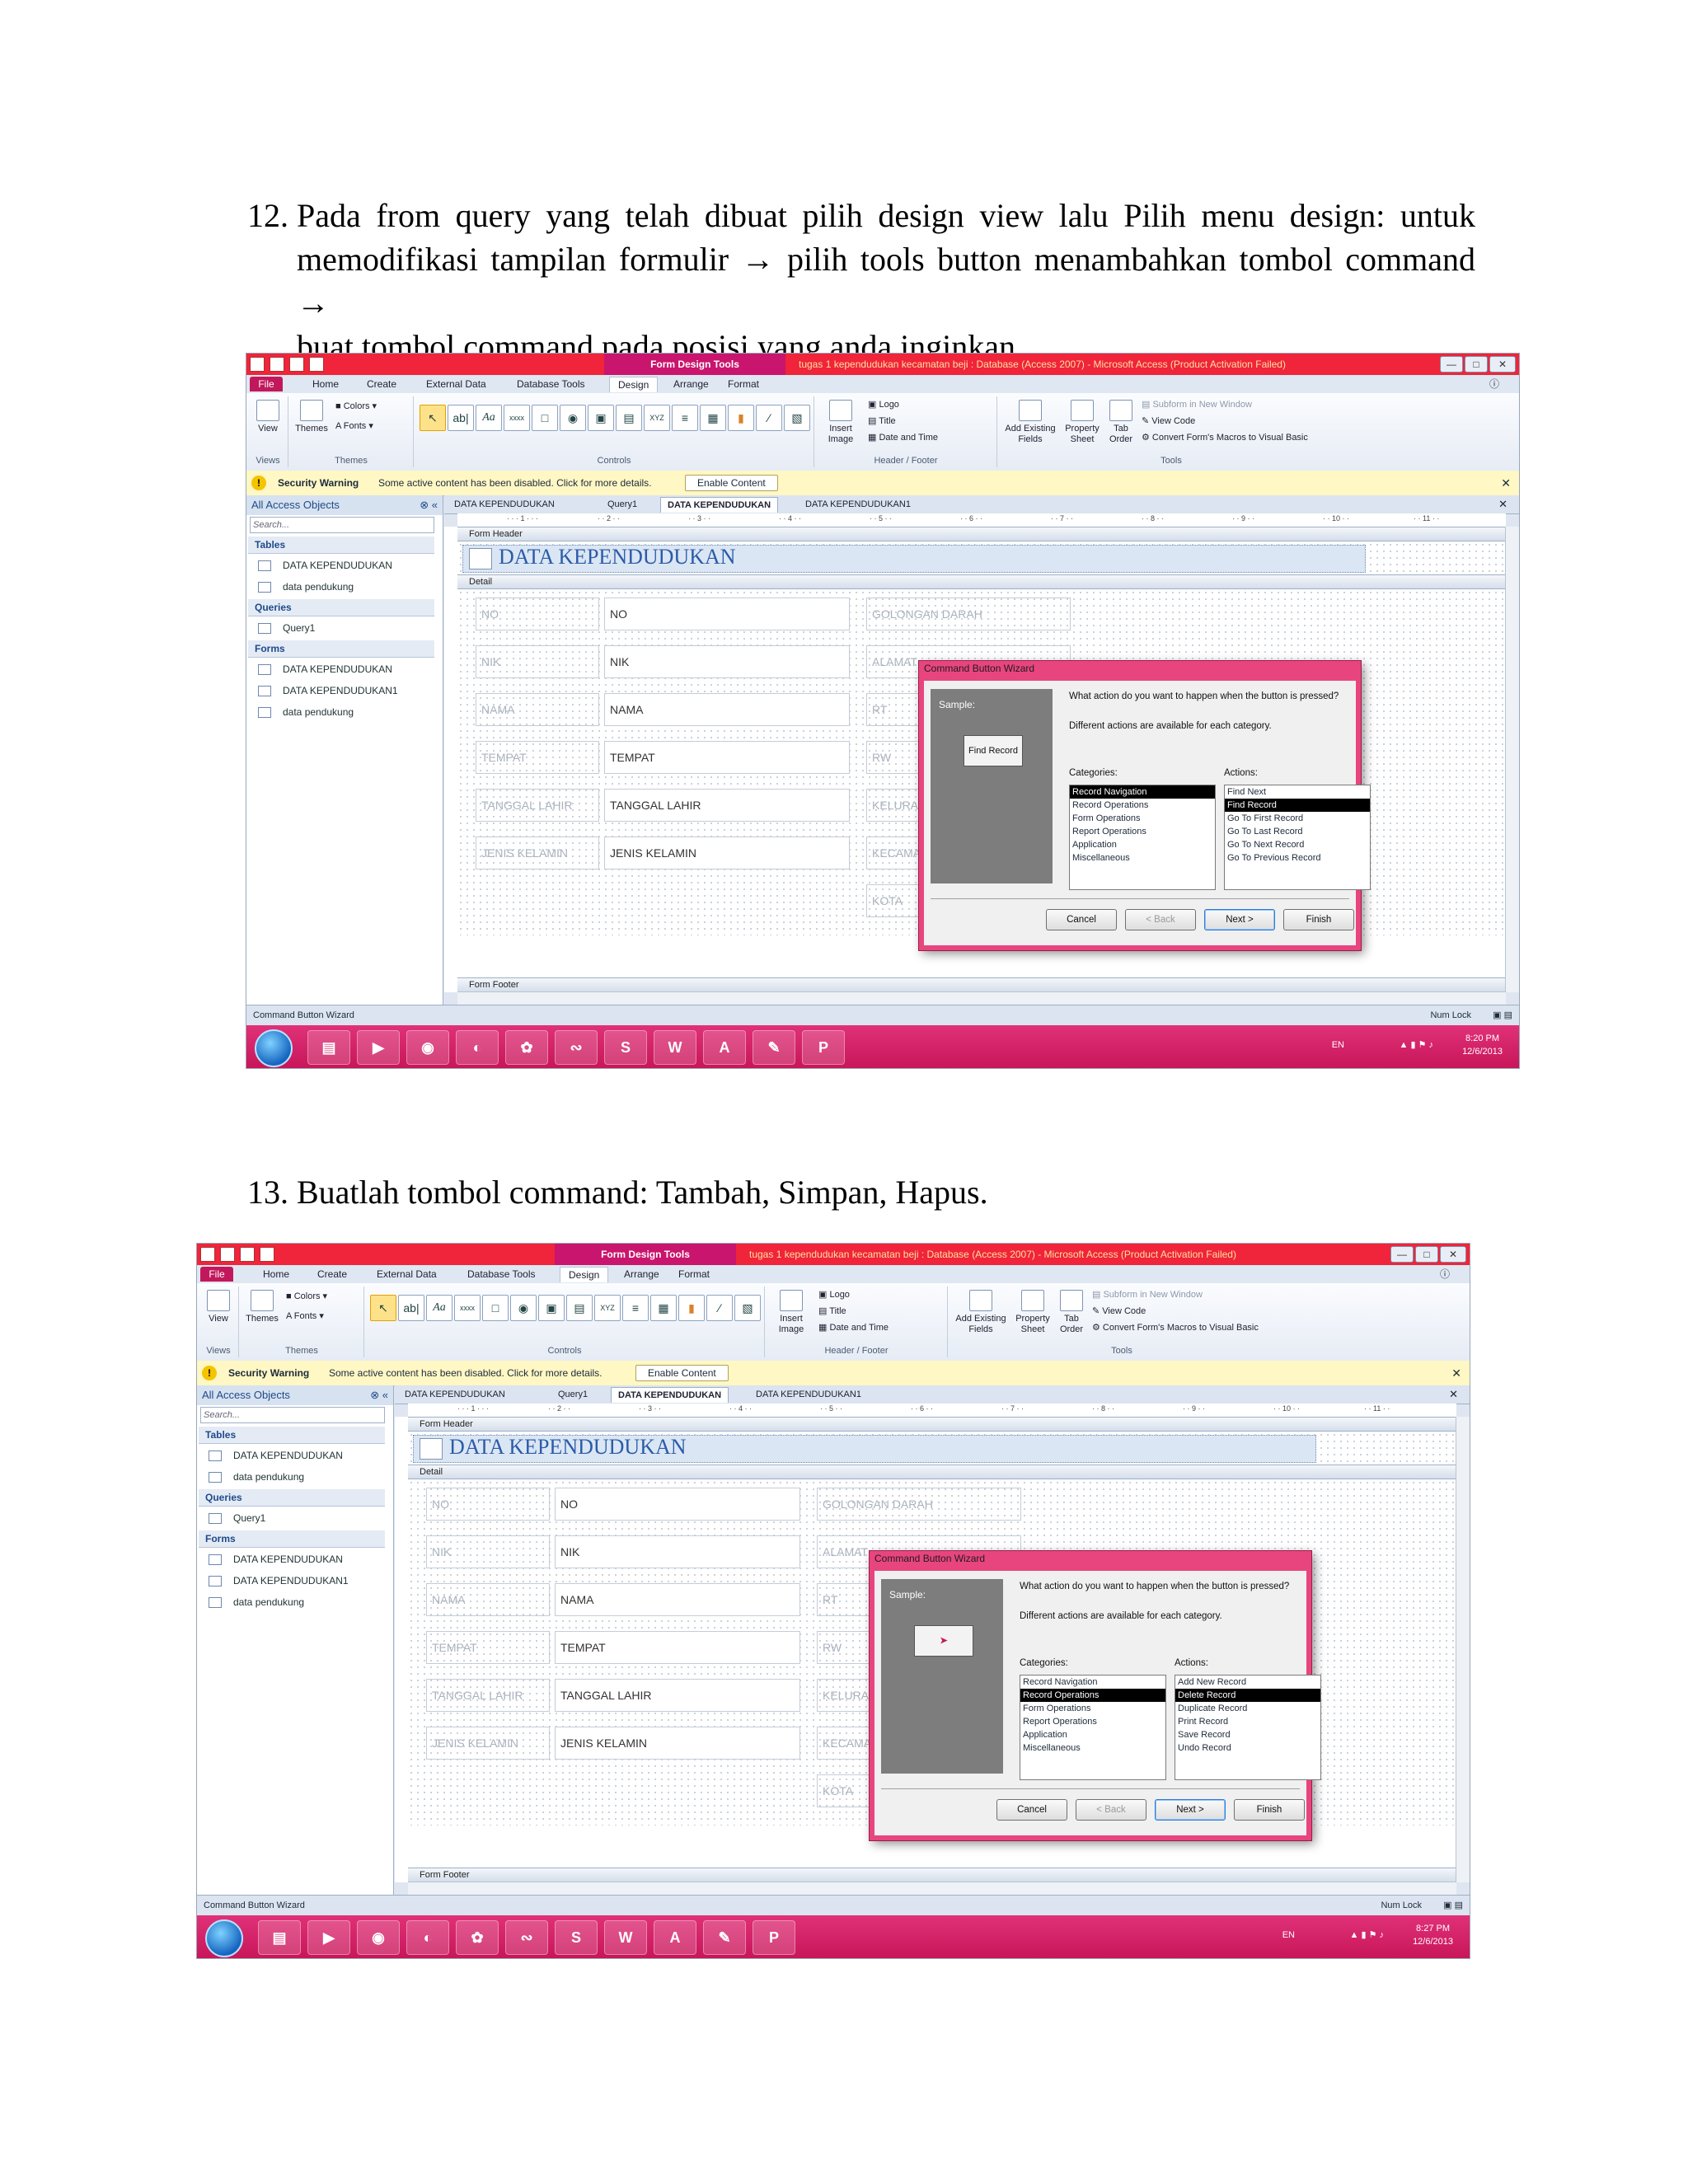 This screenshot has height=2184, width=1688. What do you see at coordinates (903, 438) in the screenshot?
I see `date-time-button: ▦ Date and Time` at bounding box center [903, 438].